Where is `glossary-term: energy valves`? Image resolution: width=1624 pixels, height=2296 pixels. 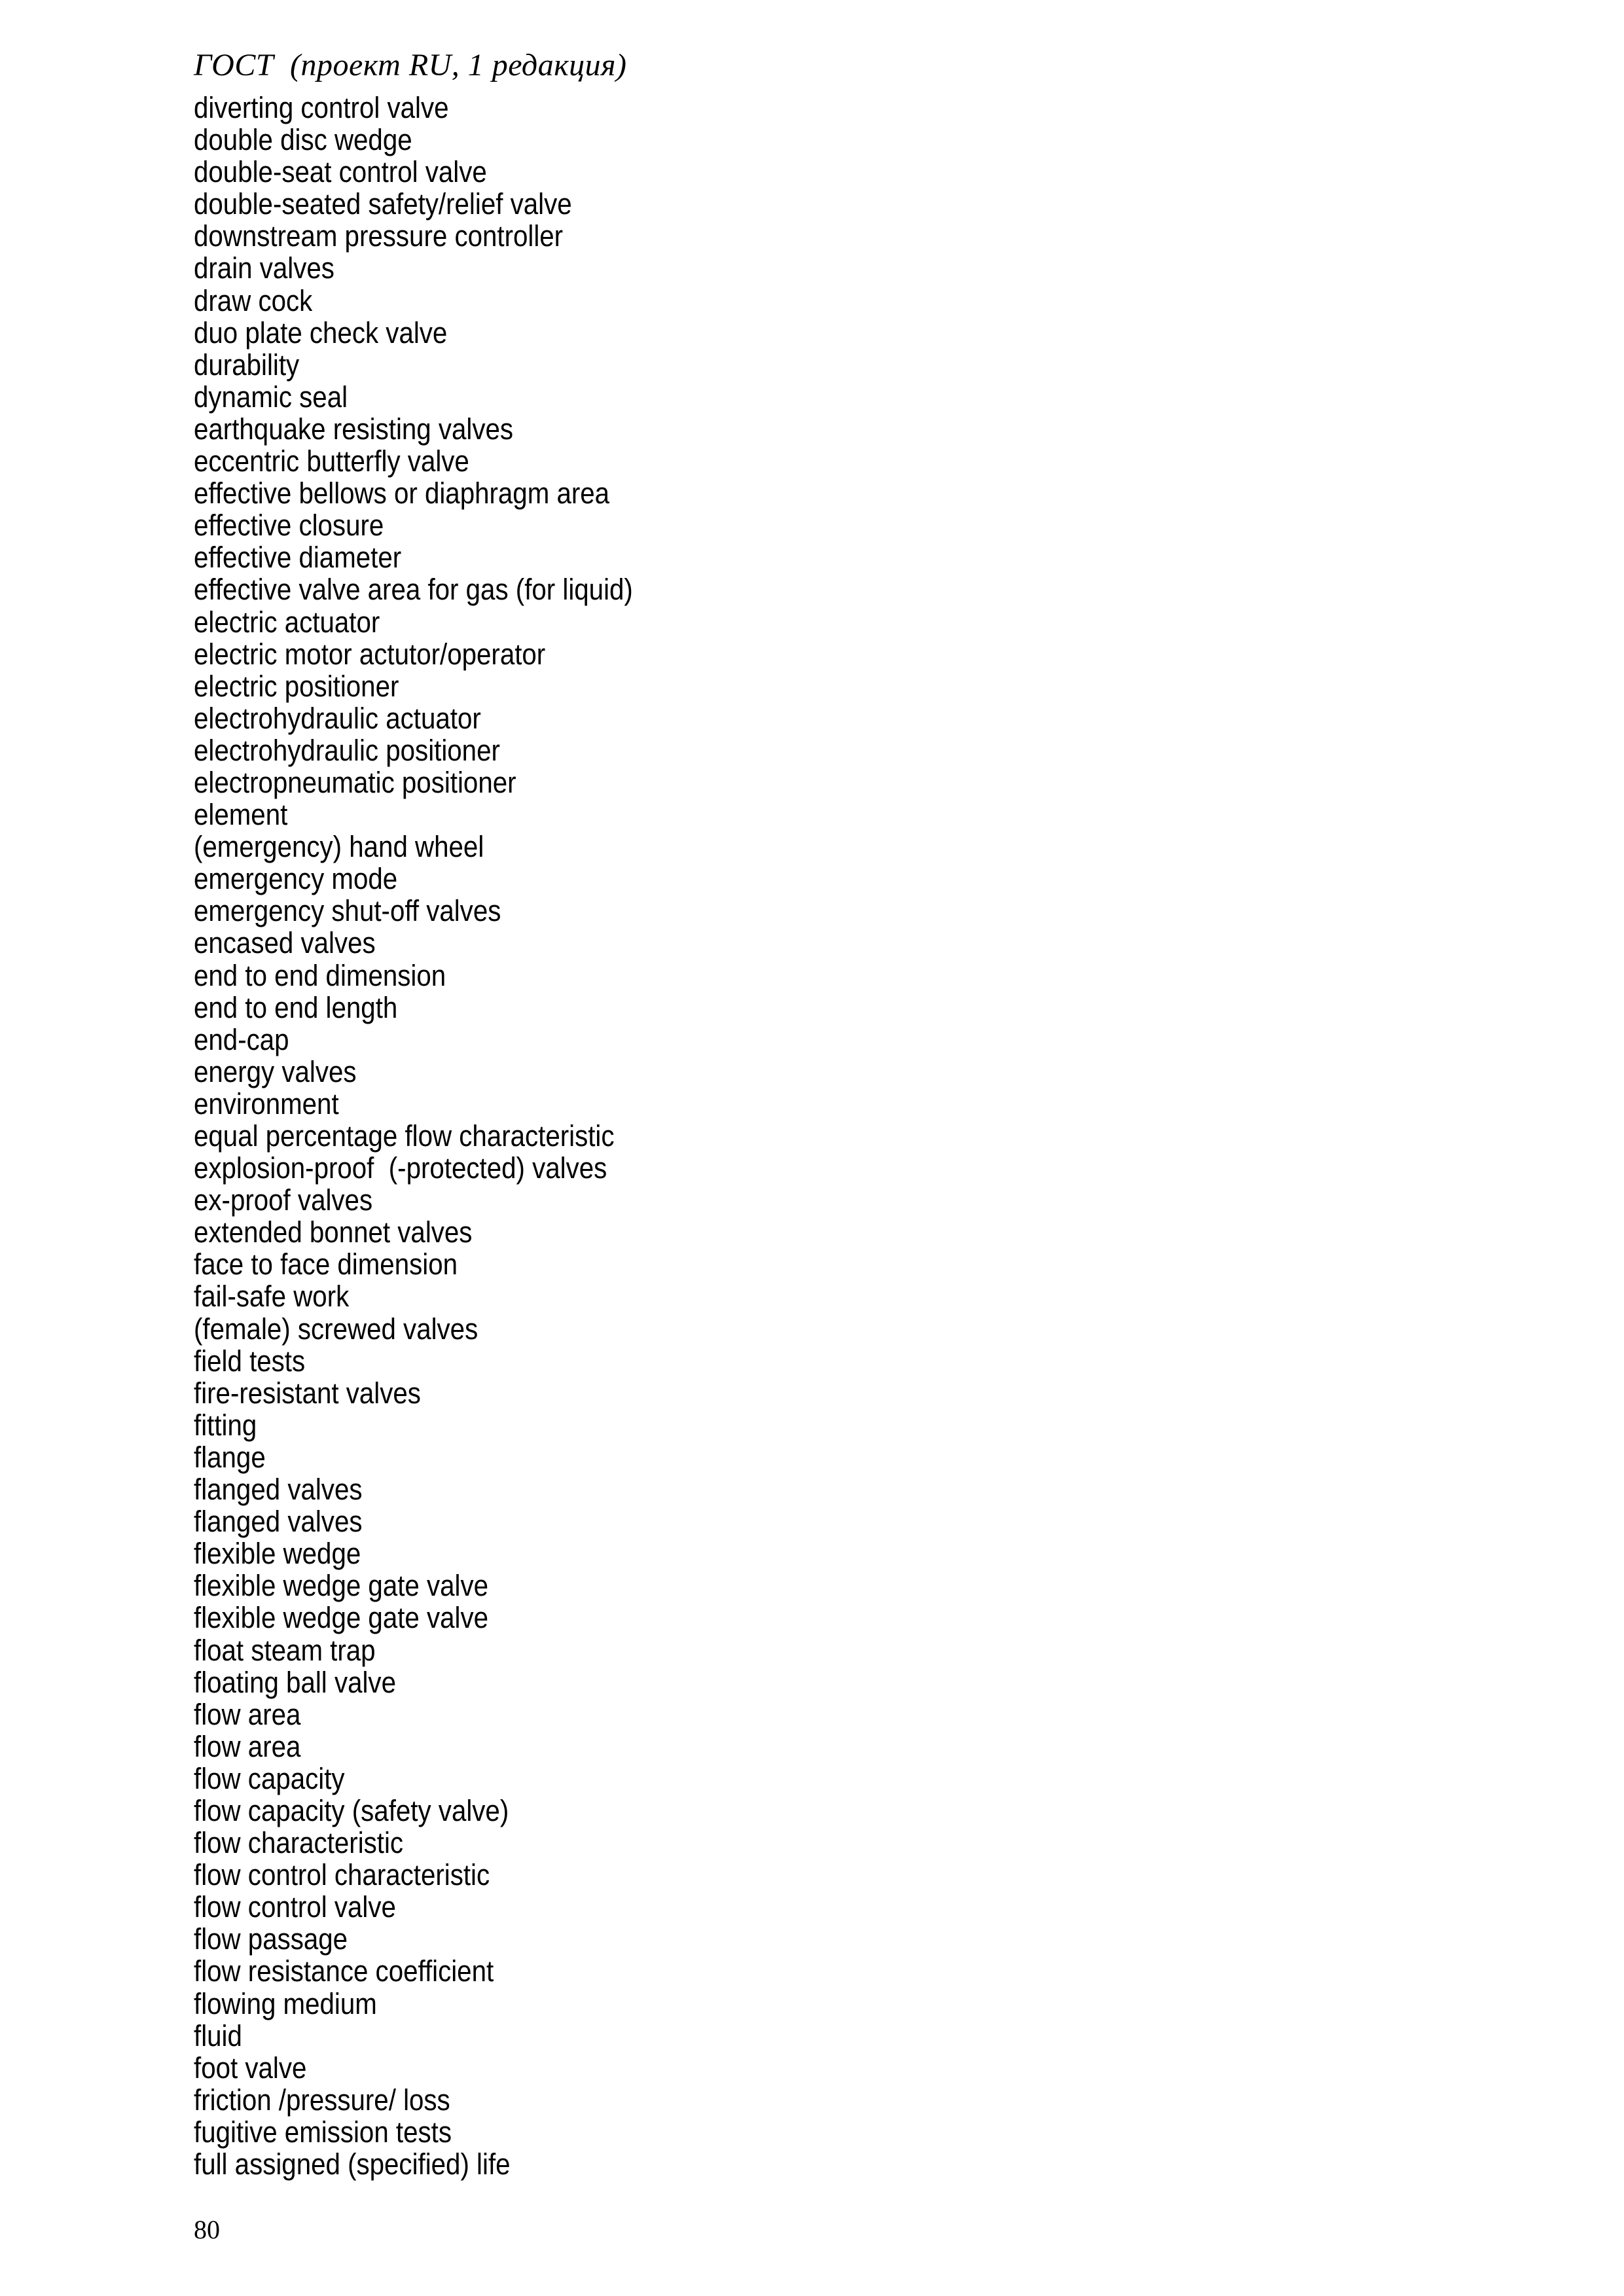
glossary-term: energy valves is located at coordinates (275, 1071).